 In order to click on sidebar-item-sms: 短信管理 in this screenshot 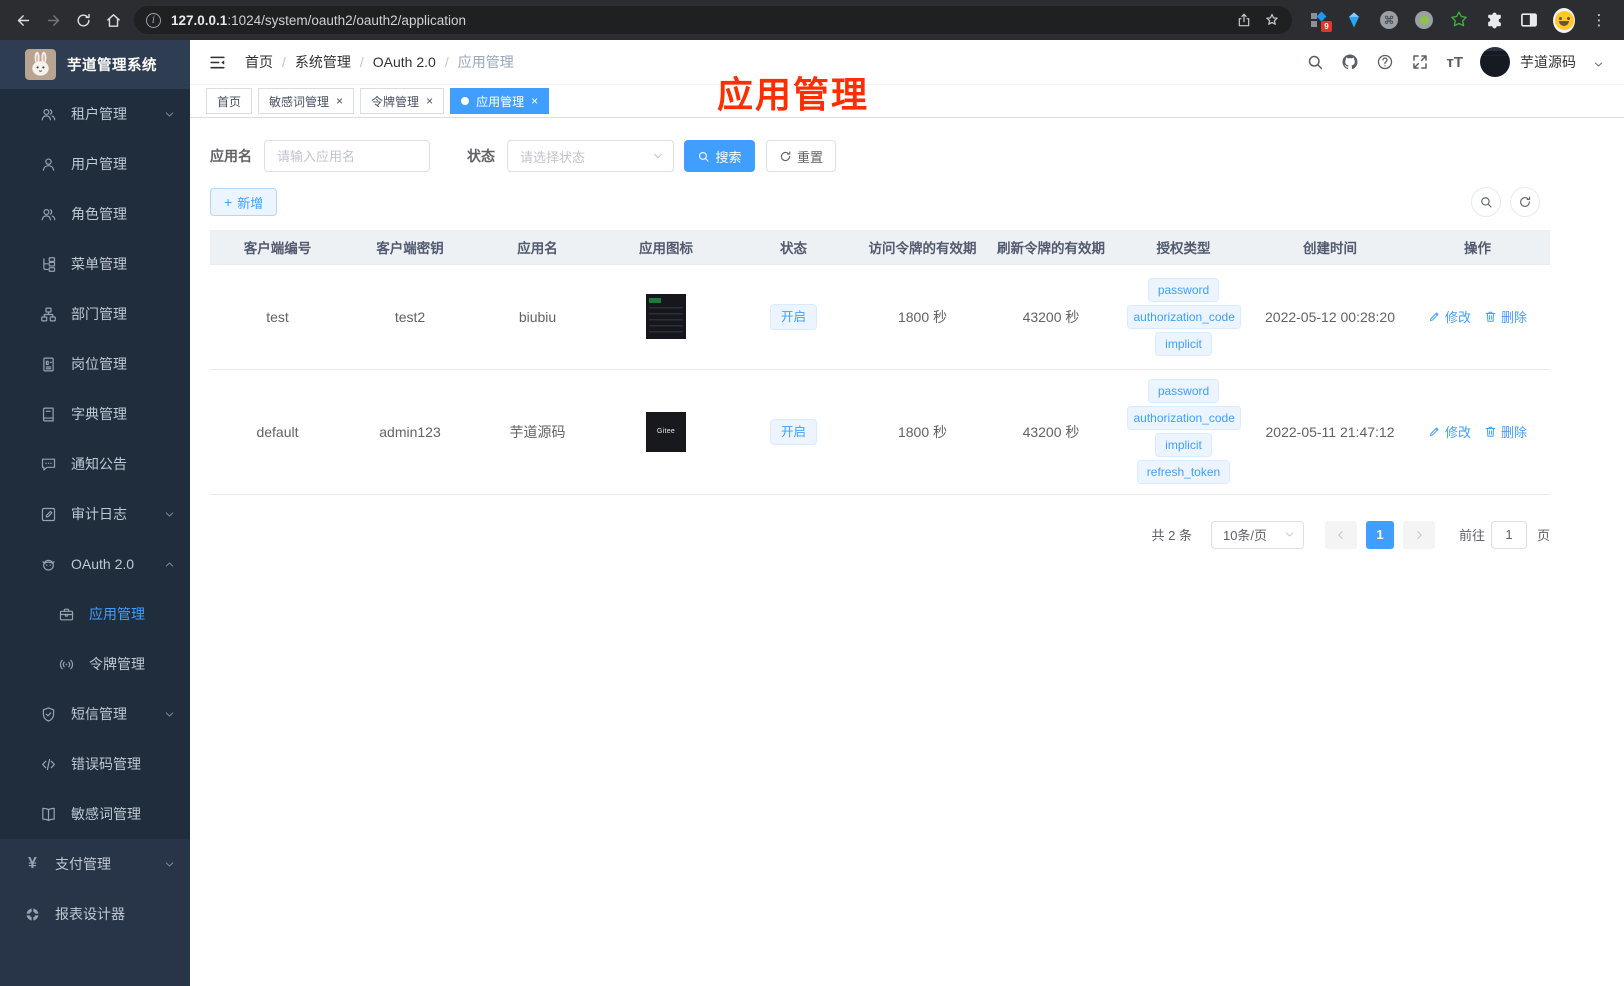, I will do `click(95, 714)`.